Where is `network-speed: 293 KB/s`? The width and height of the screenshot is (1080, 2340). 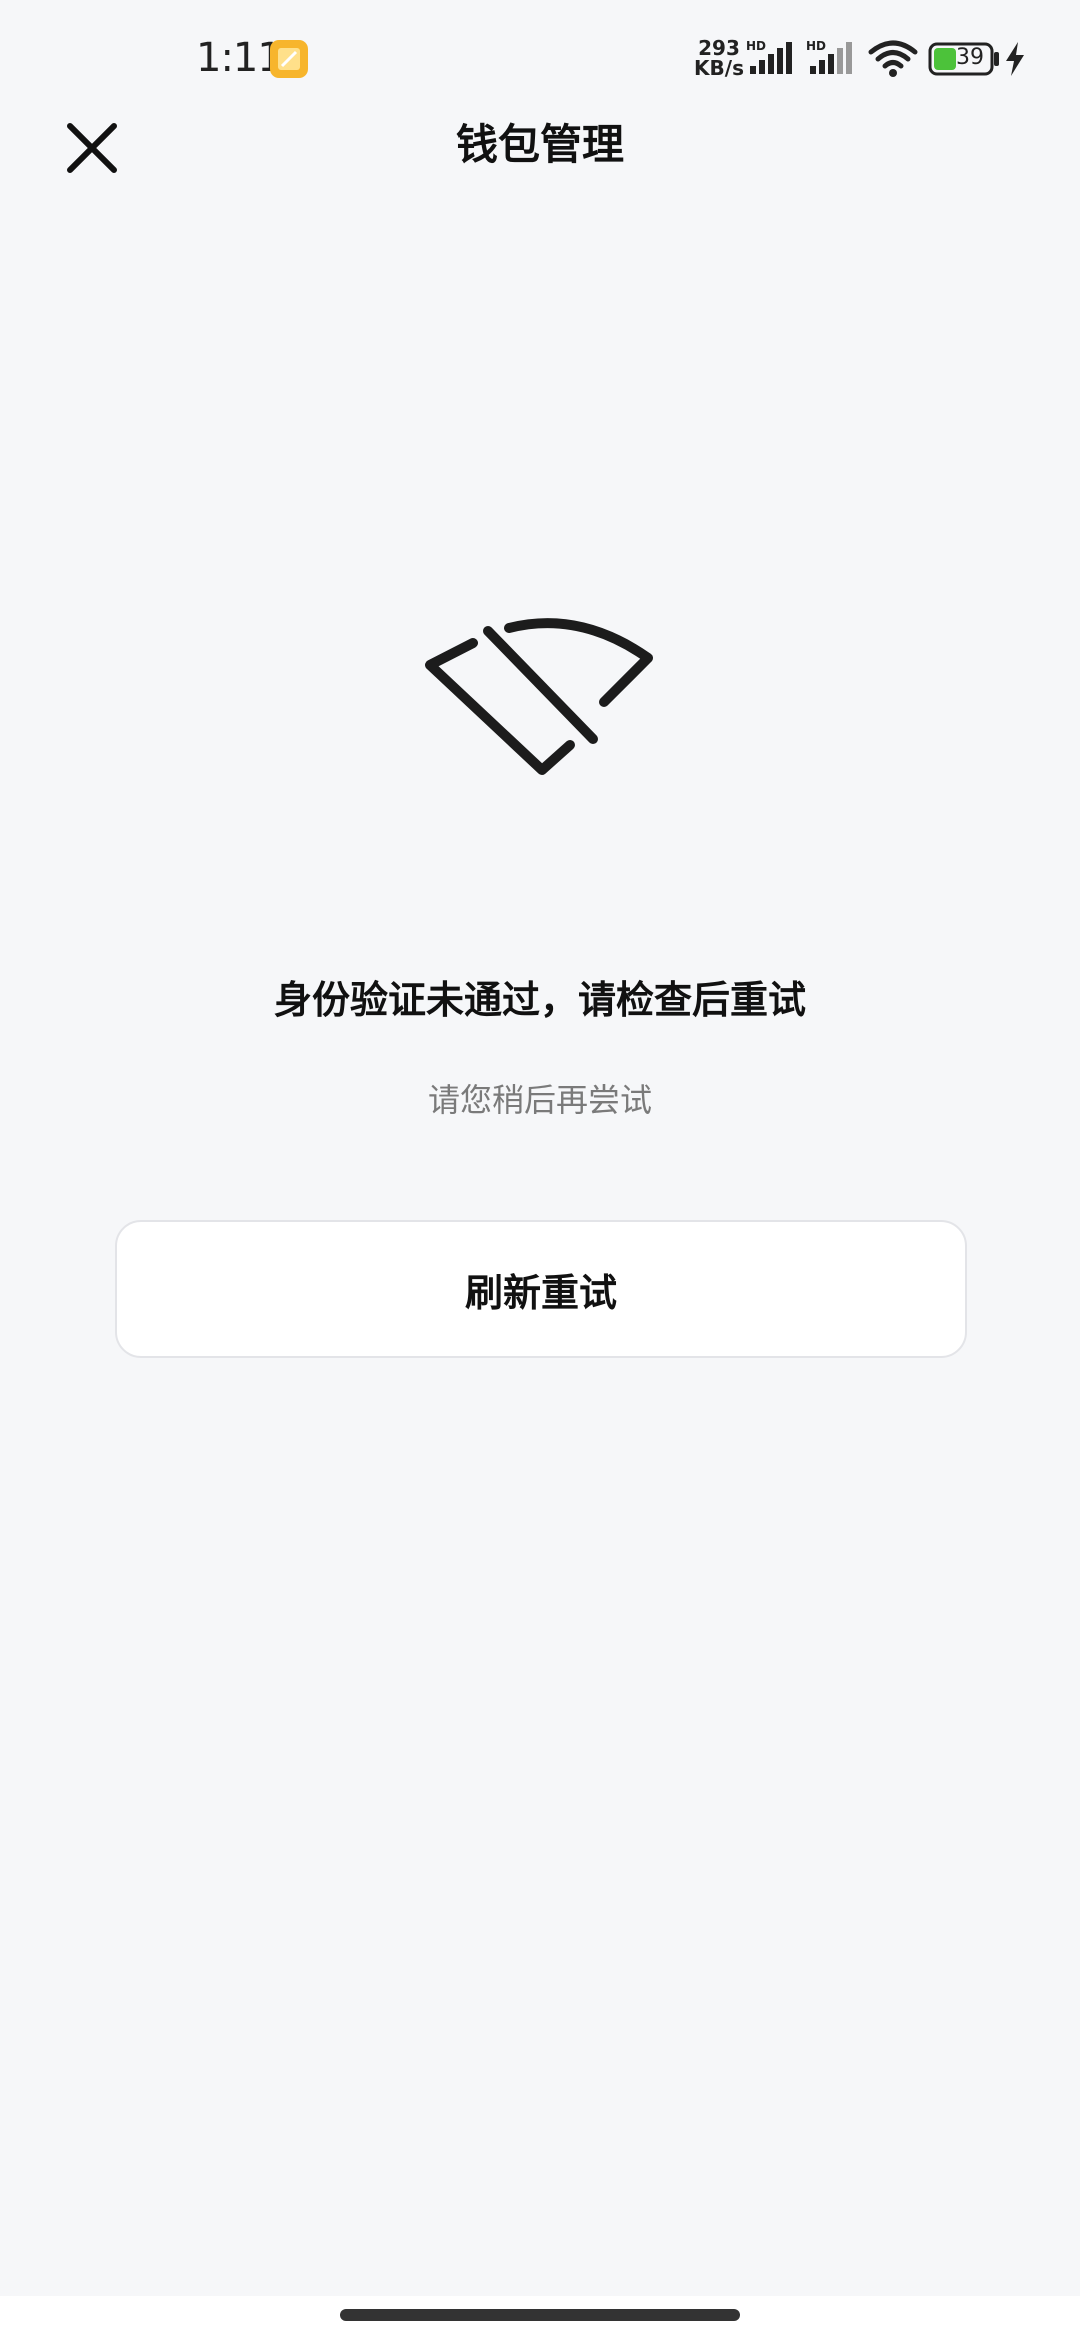
network-speed: 293 KB/s is located at coordinates (719, 58).